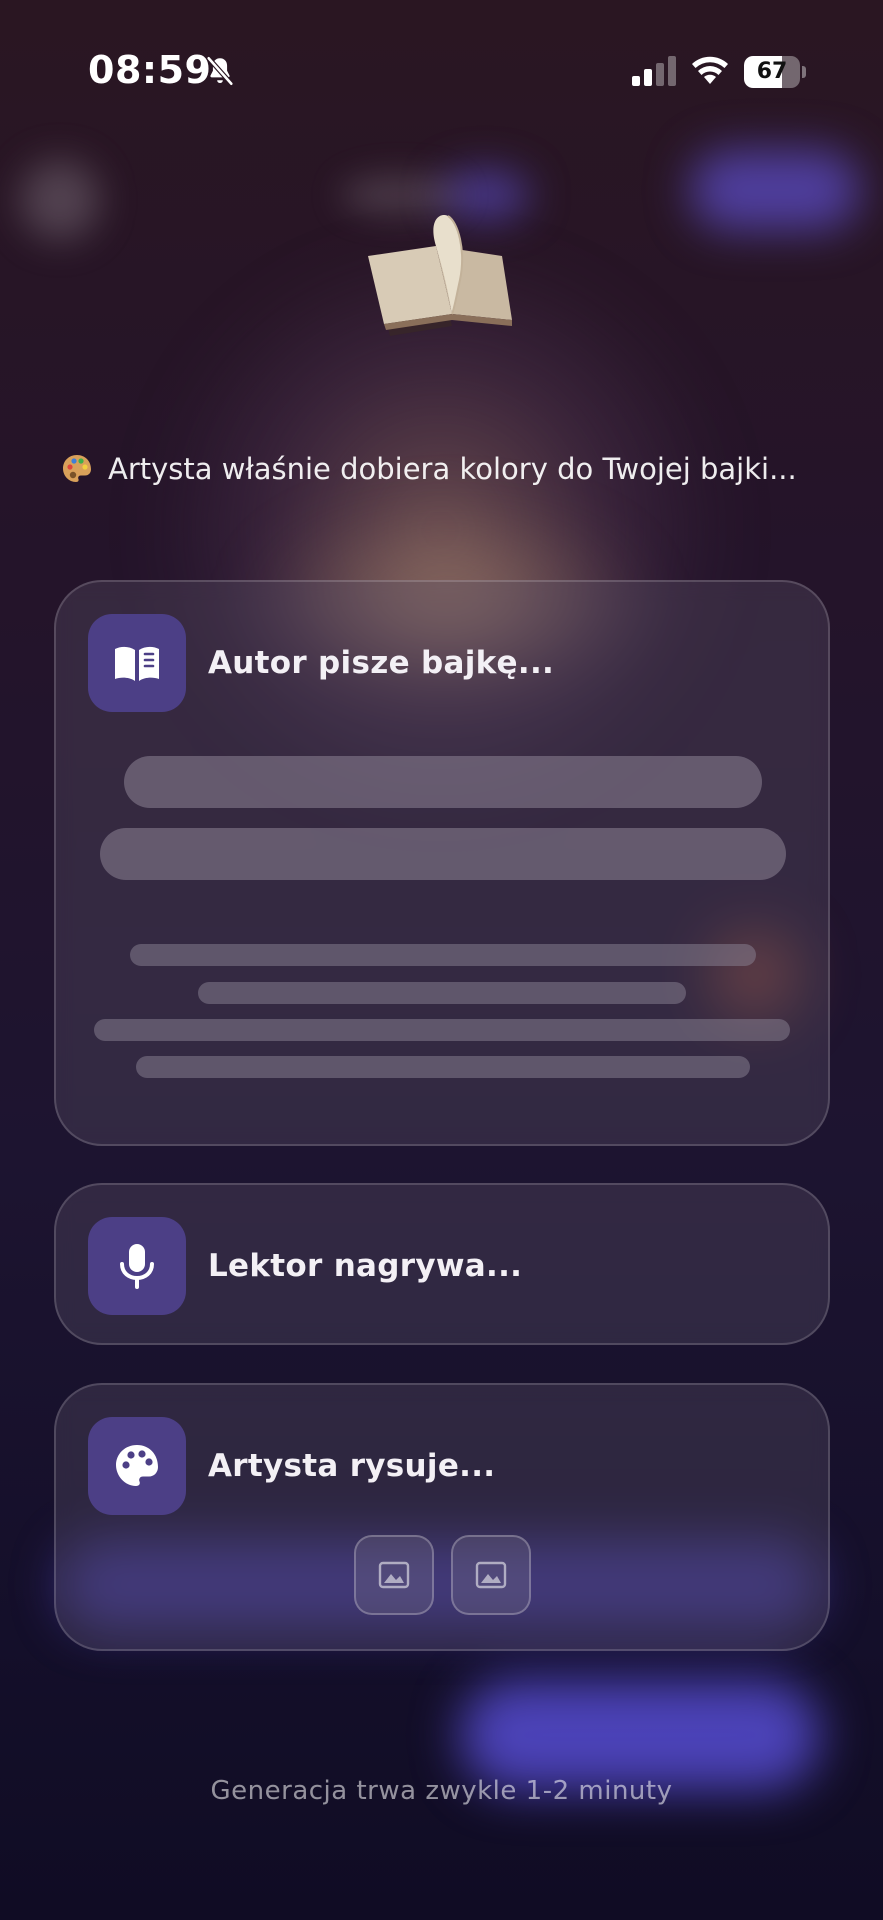  Describe the element at coordinates (654, 71) in the screenshot. I see `cellular-signal-icon` at that location.